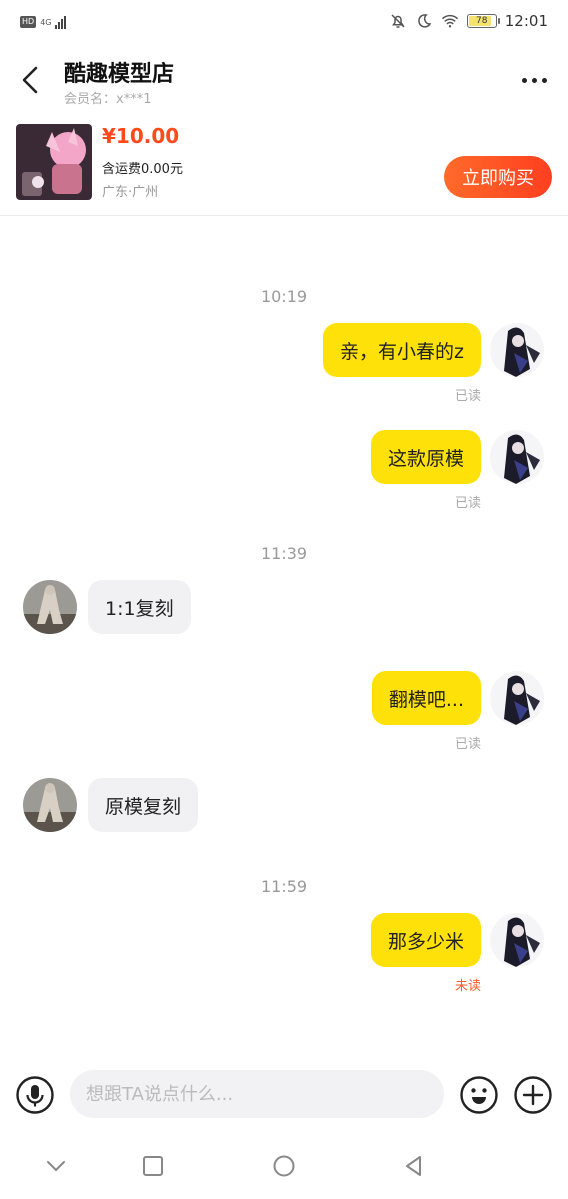  I want to click on time-divider: 11:39, so click(284, 553).